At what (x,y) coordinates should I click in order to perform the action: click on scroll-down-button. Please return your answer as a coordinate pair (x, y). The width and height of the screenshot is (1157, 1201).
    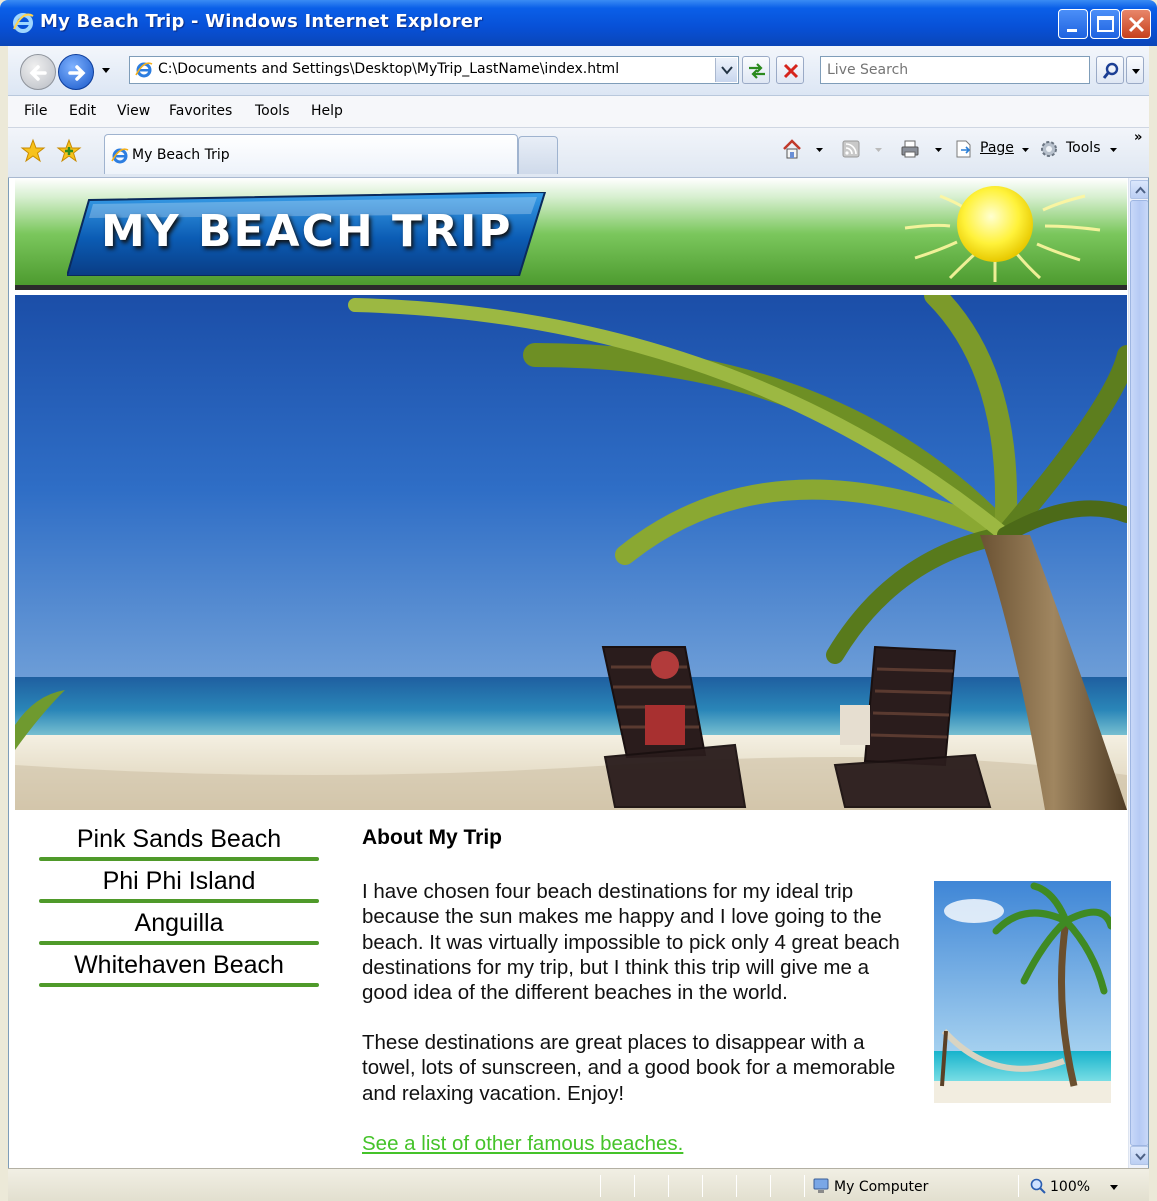
    Looking at the image, I should click on (1139, 1155).